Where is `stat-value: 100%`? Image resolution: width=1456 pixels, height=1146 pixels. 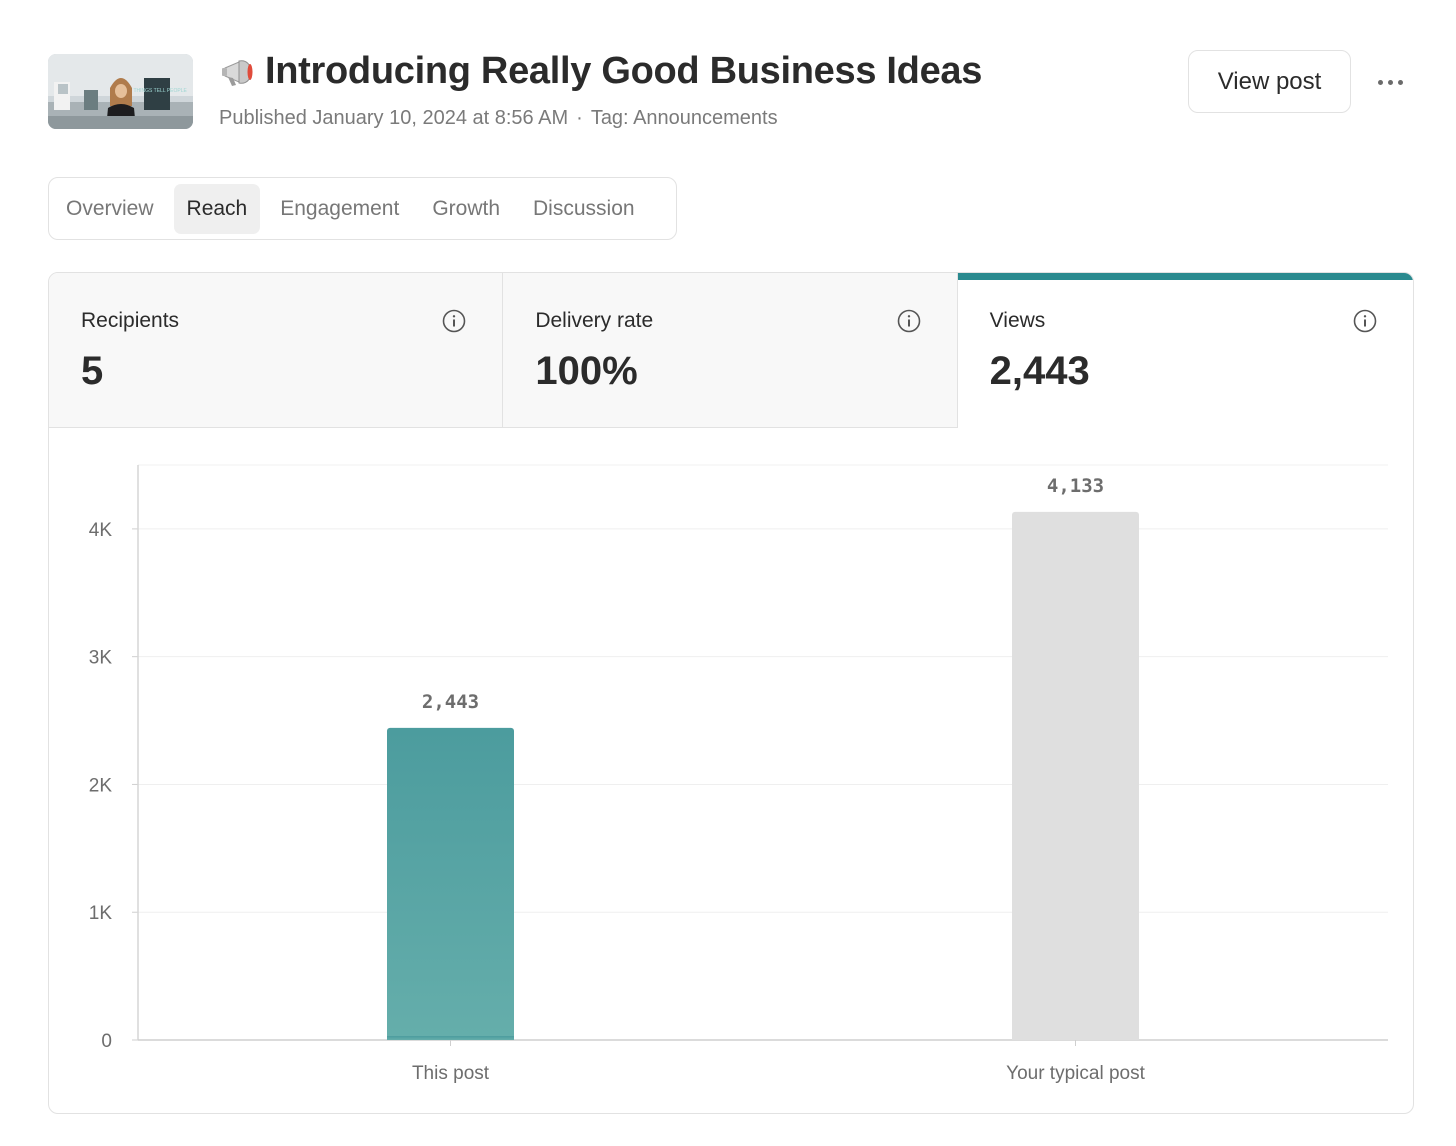
stat-value: 100% is located at coordinates (586, 371).